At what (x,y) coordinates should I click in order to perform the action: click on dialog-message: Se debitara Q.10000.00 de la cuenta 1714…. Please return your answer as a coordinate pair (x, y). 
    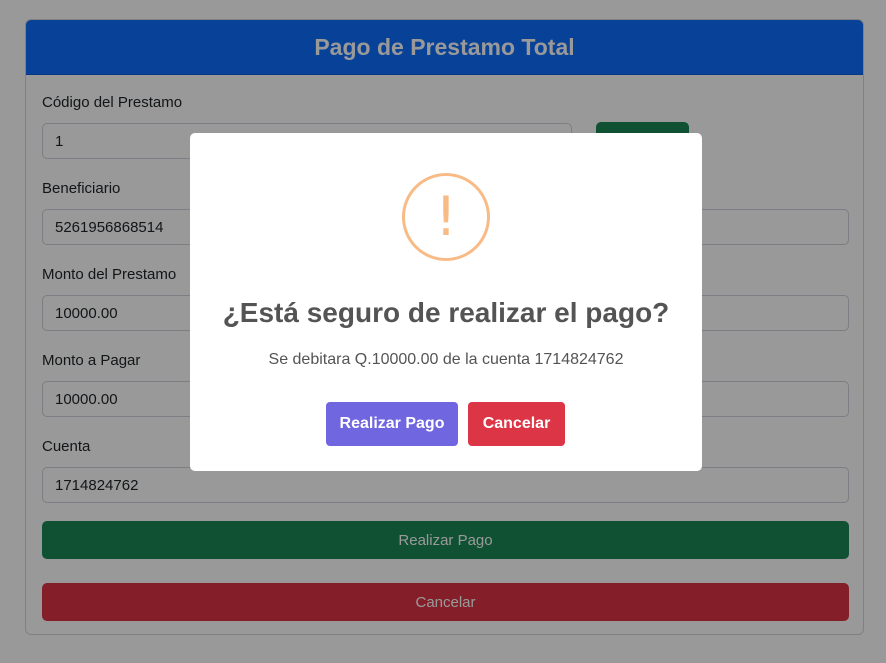
    Looking at the image, I should click on (446, 359).